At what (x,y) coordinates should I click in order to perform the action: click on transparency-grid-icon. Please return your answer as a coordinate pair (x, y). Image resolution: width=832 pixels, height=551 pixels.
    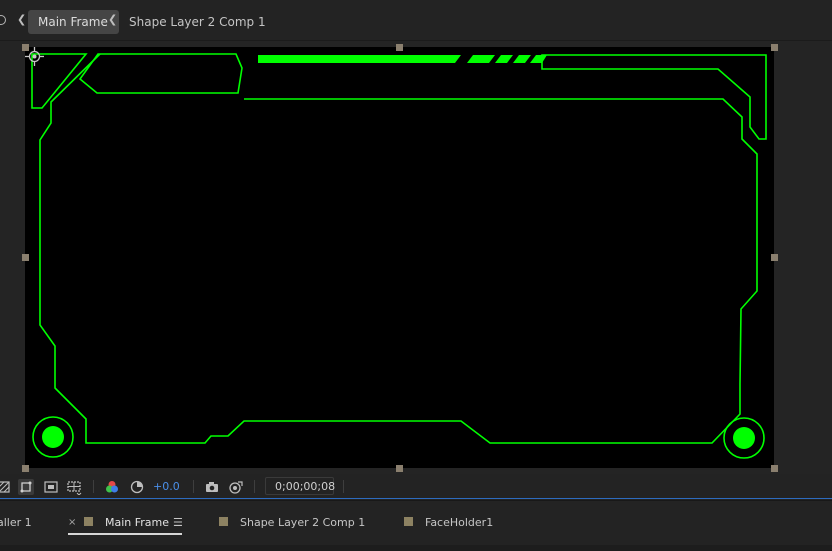
    Looking at the image, I should click on (6, 487).